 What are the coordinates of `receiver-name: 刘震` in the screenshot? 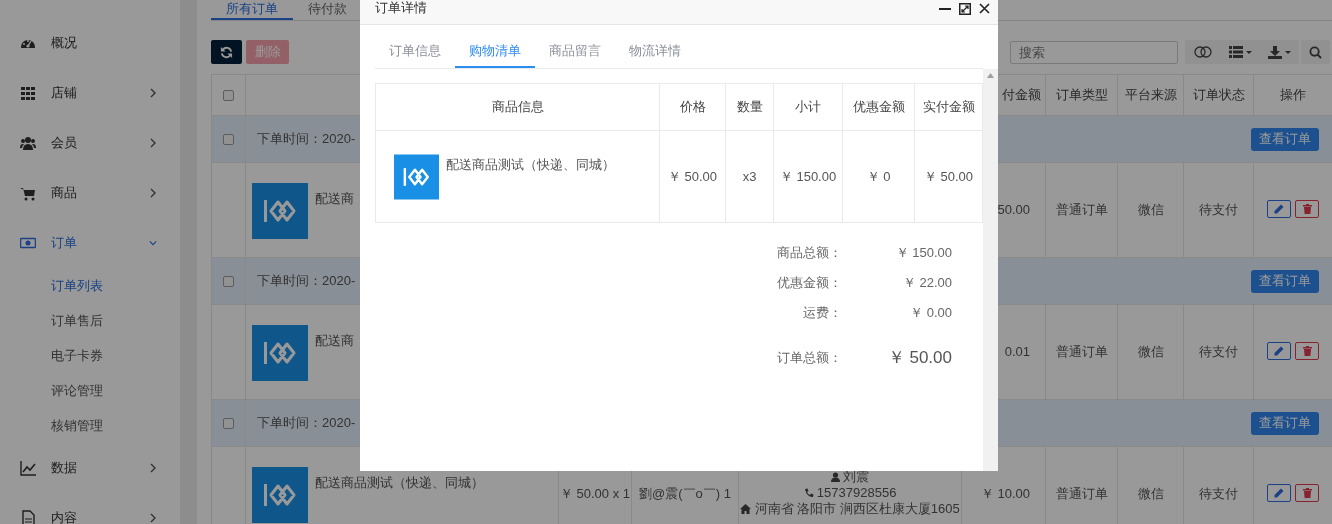 It's located at (856, 477).